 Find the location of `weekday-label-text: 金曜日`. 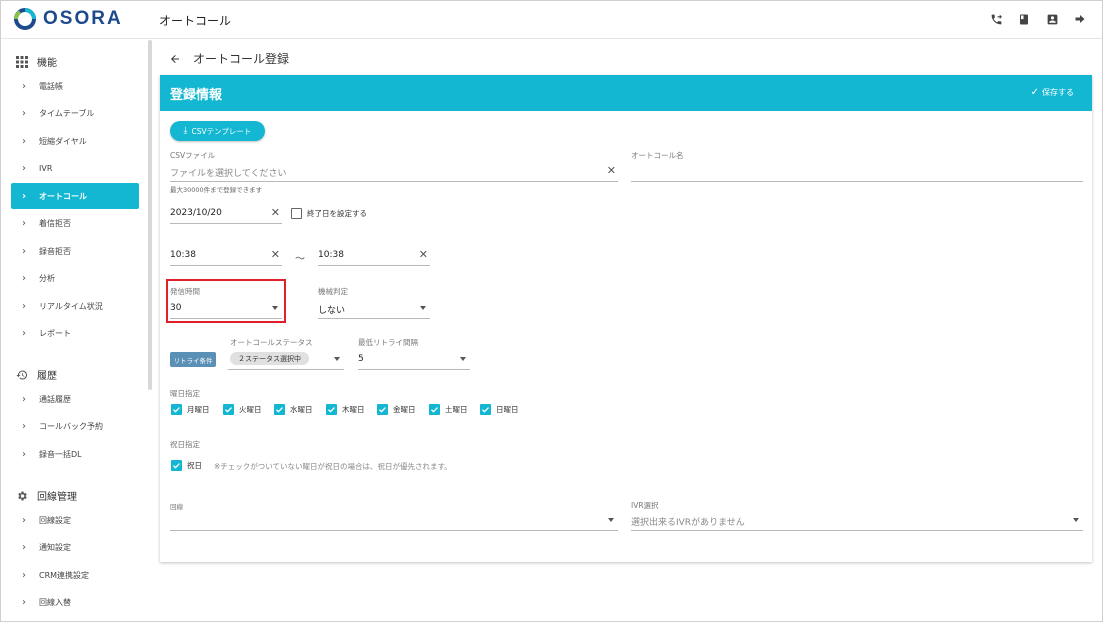

weekday-label-text: 金曜日 is located at coordinates (404, 409).